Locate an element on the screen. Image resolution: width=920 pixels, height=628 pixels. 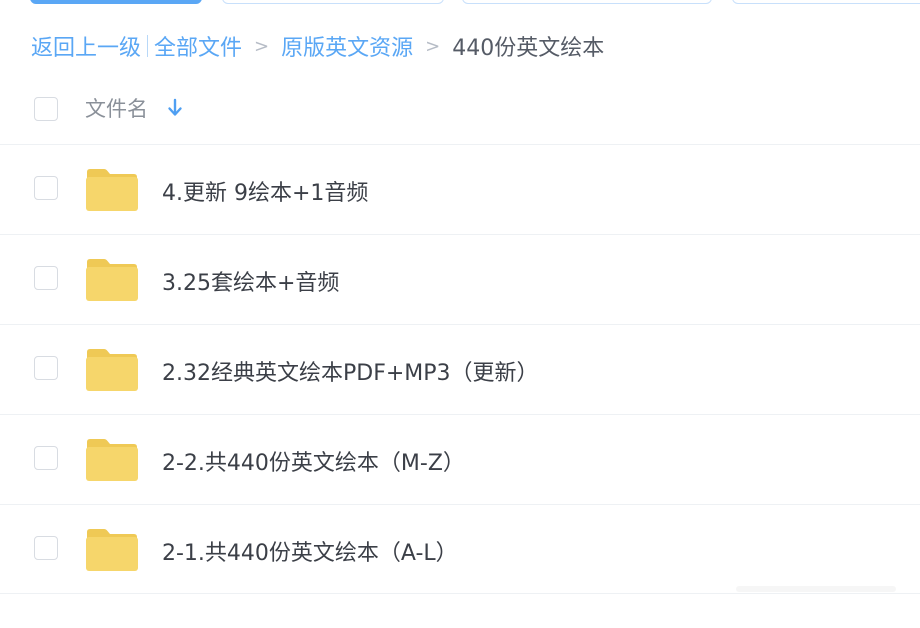
file-name: 4.更新 9绘本+1音频 is located at coordinates (265, 191).